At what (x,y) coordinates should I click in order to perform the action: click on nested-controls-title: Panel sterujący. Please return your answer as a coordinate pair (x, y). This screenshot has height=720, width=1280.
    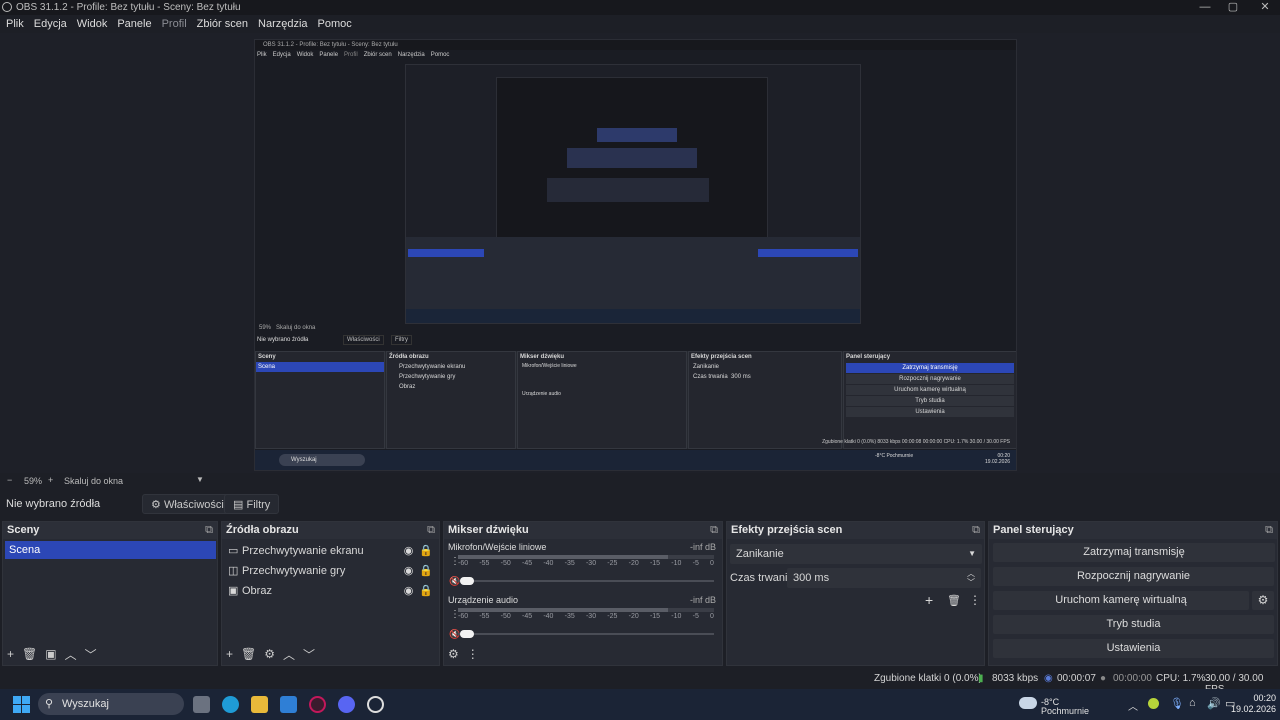
    Looking at the image, I should click on (868, 357).